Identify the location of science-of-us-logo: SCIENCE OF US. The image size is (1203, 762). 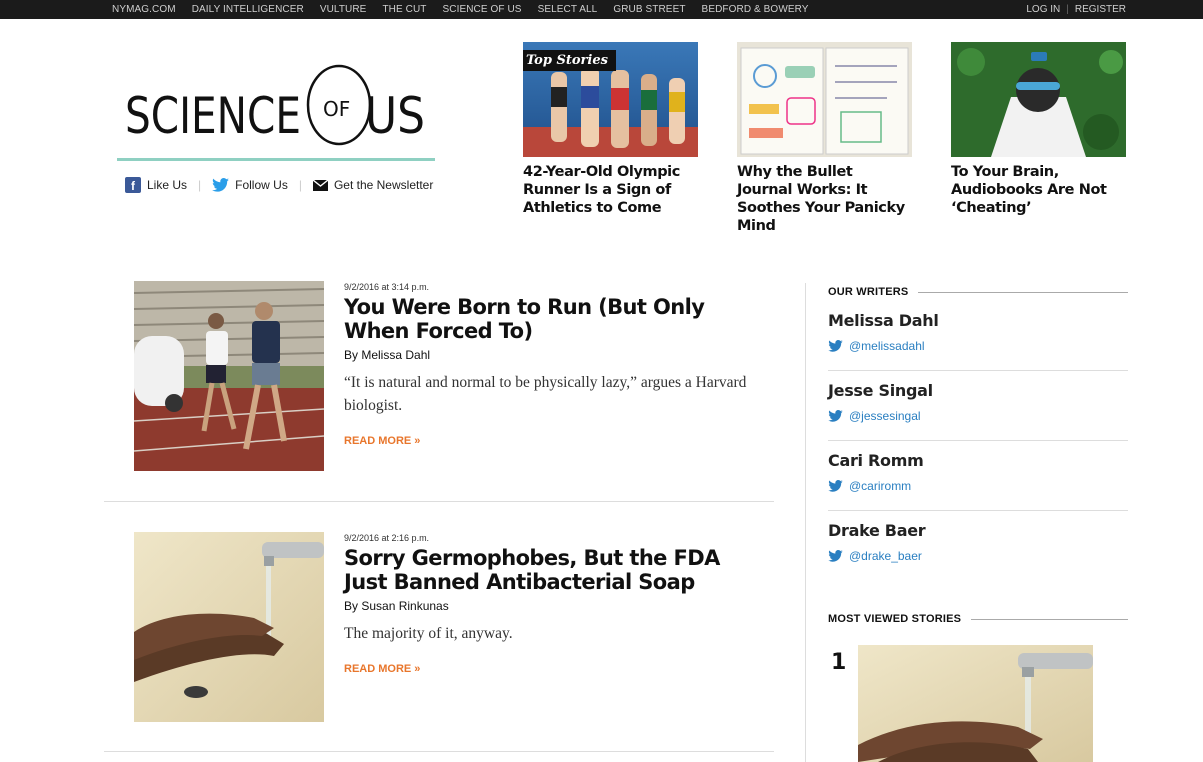
(276, 110).